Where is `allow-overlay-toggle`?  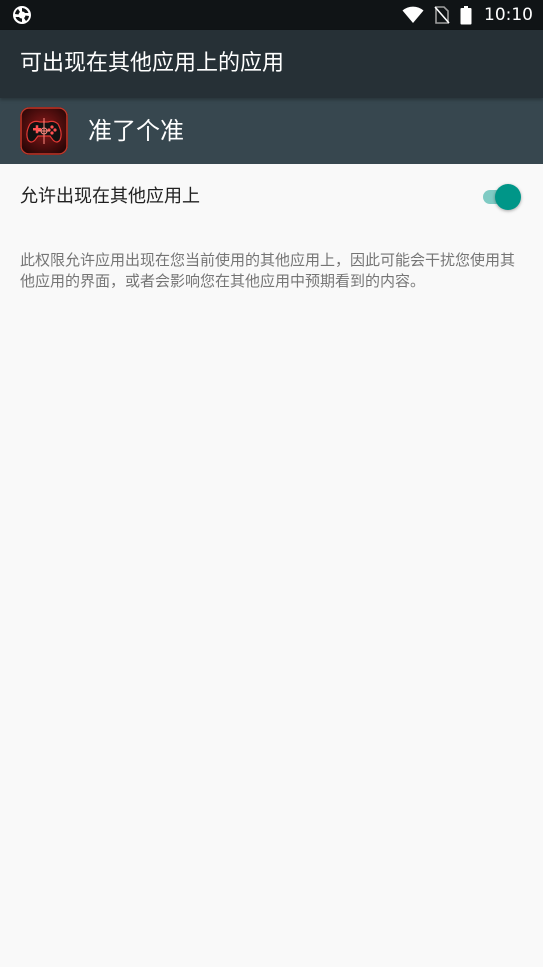 allow-overlay-toggle is located at coordinates (502, 197).